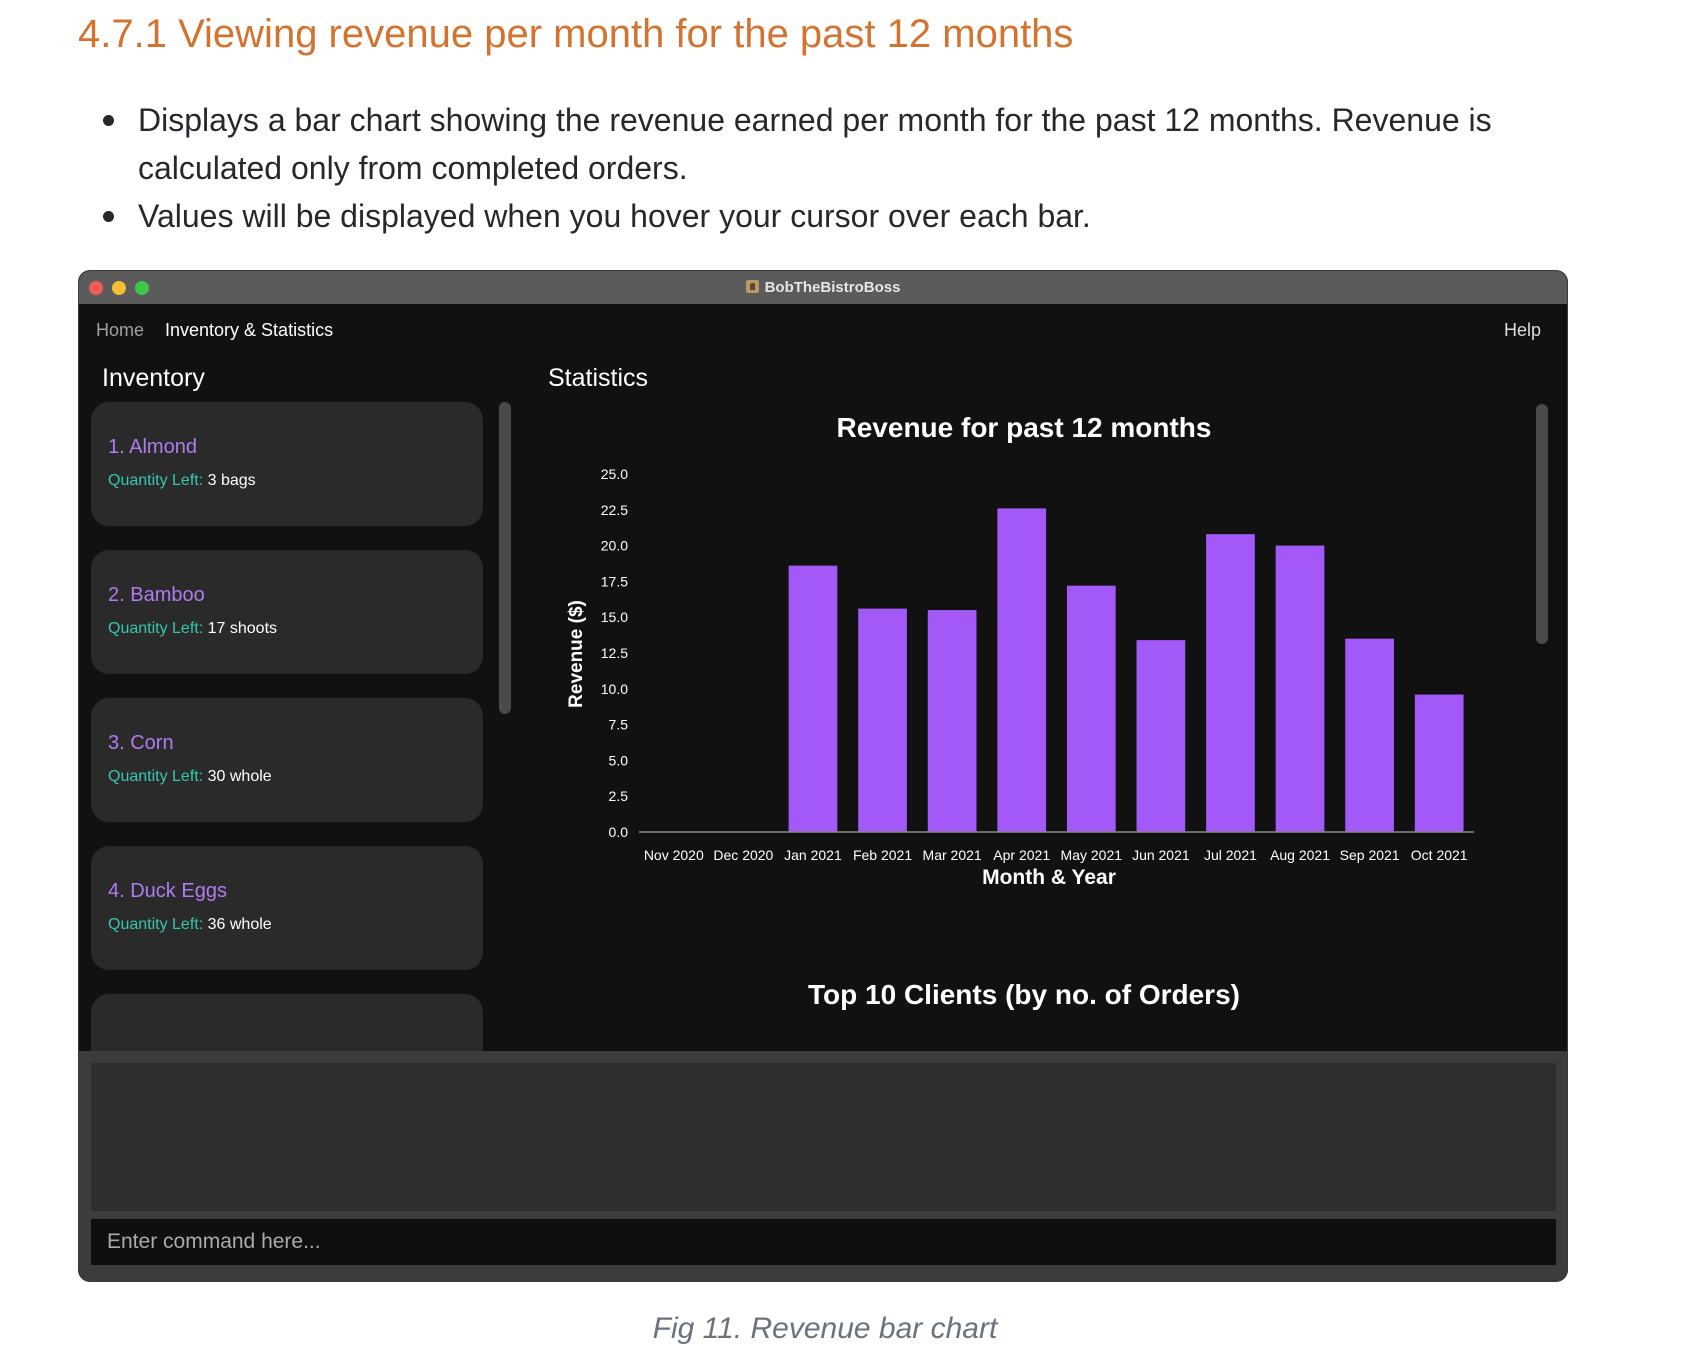 The height and width of the screenshot is (1360, 1698). I want to click on y-tick-label: 15.0, so click(614, 617).